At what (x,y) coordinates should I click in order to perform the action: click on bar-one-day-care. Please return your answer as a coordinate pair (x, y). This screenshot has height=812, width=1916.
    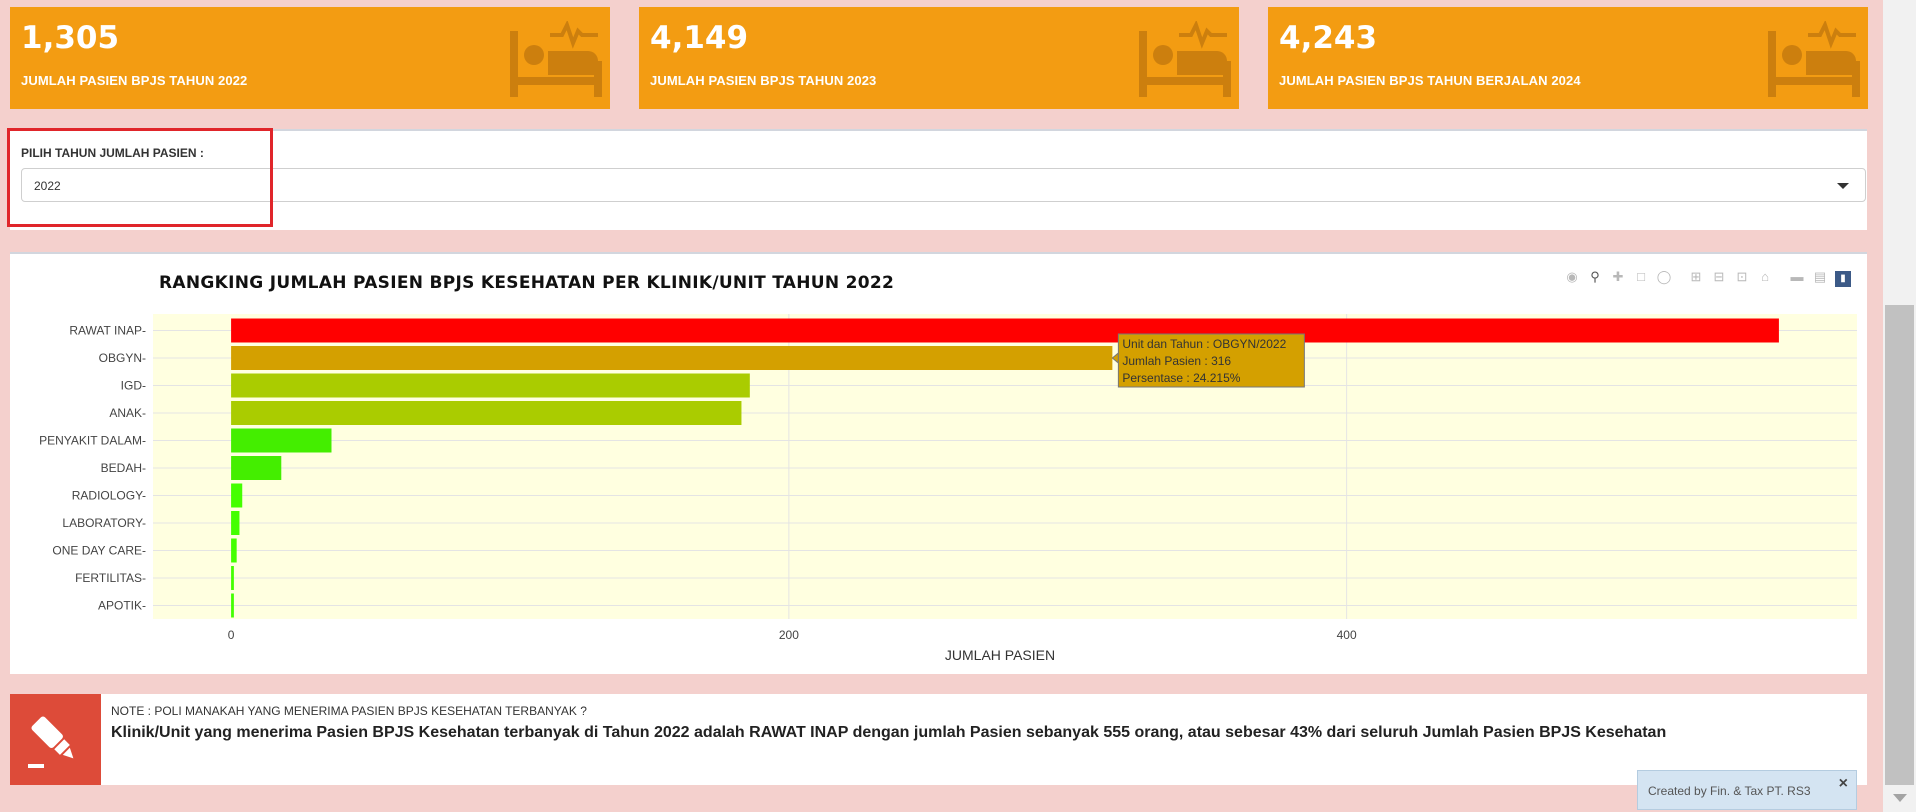
    Looking at the image, I should click on (234, 550).